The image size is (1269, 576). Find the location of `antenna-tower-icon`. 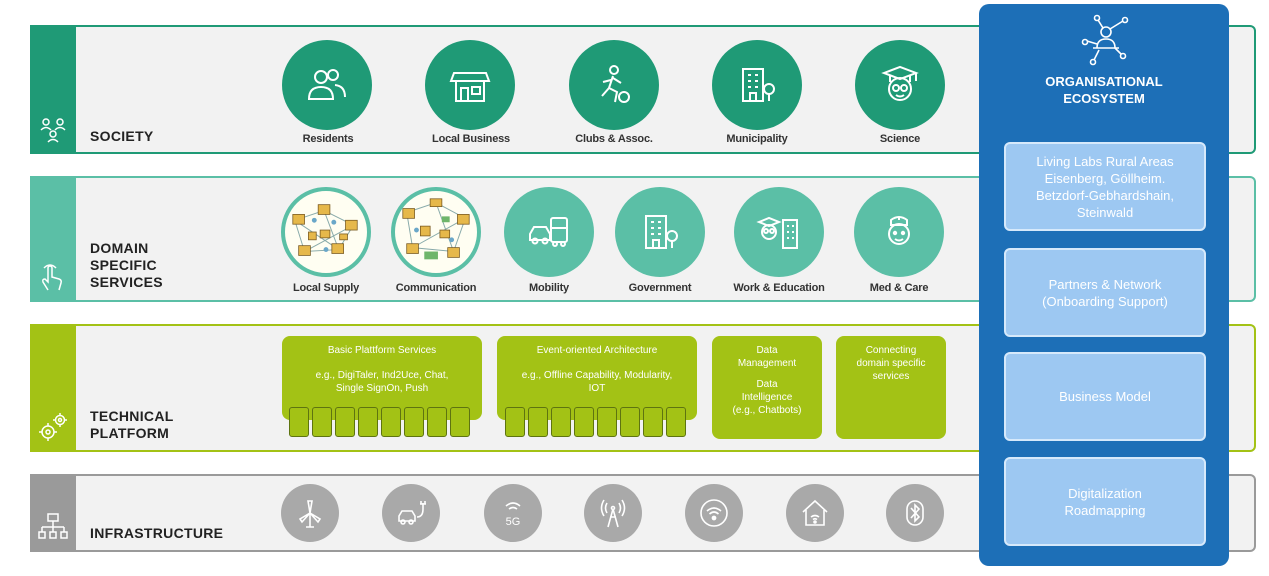

antenna-tower-icon is located at coordinates (613, 513).